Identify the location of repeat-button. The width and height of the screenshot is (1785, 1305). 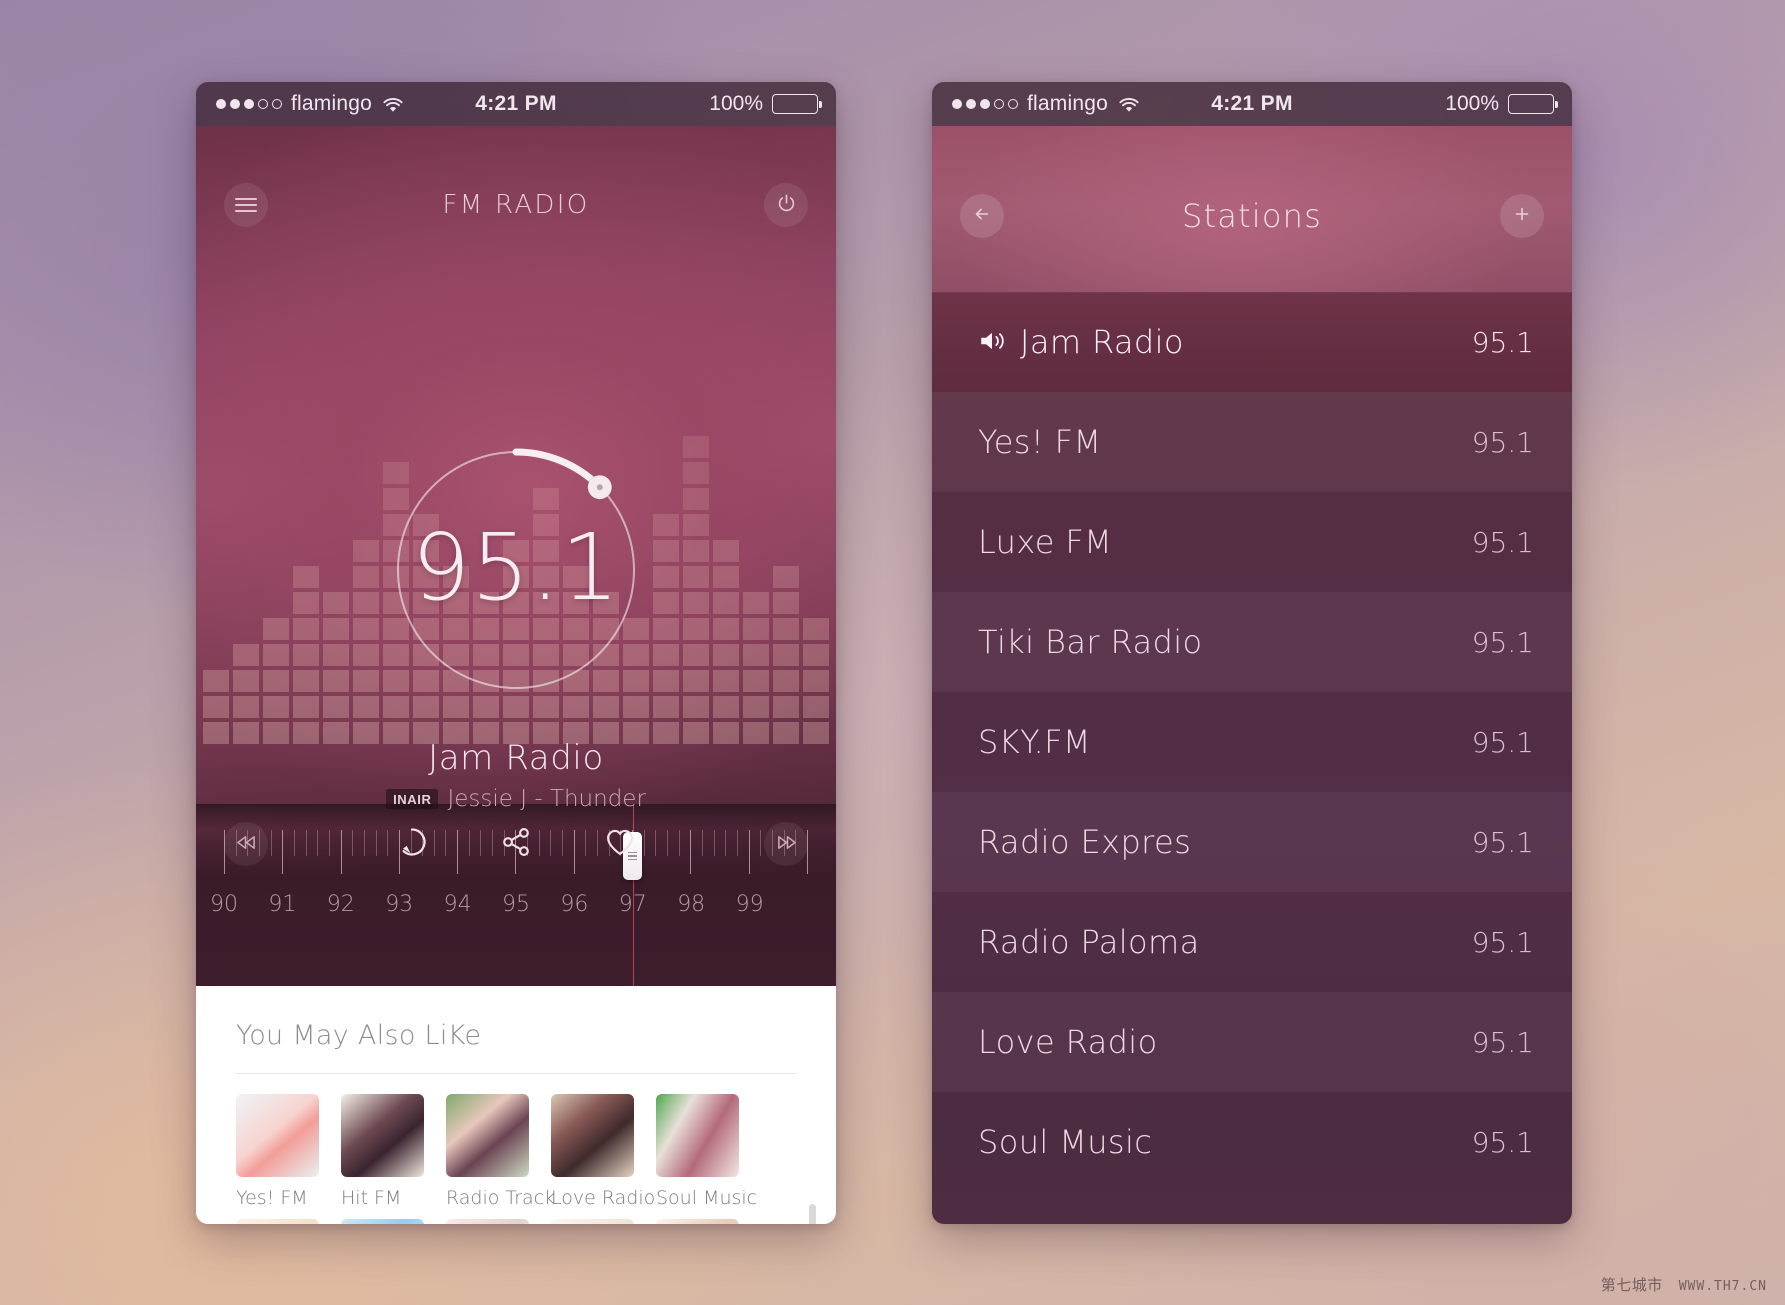
(412, 844).